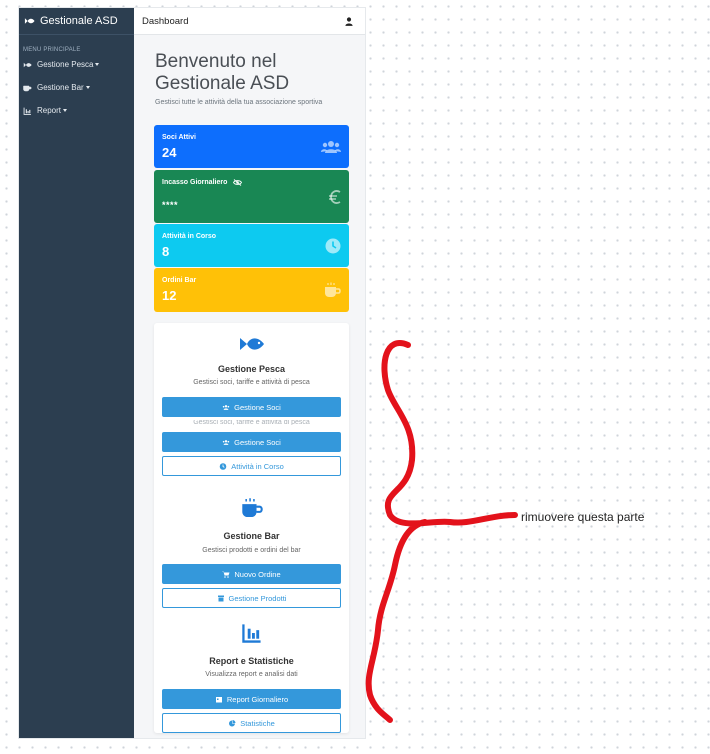 The height and width of the screenshot is (754, 710). Describe the element at coordinates (165, 21) in the screenshot. I see `page-title: Dashboard` at that location.